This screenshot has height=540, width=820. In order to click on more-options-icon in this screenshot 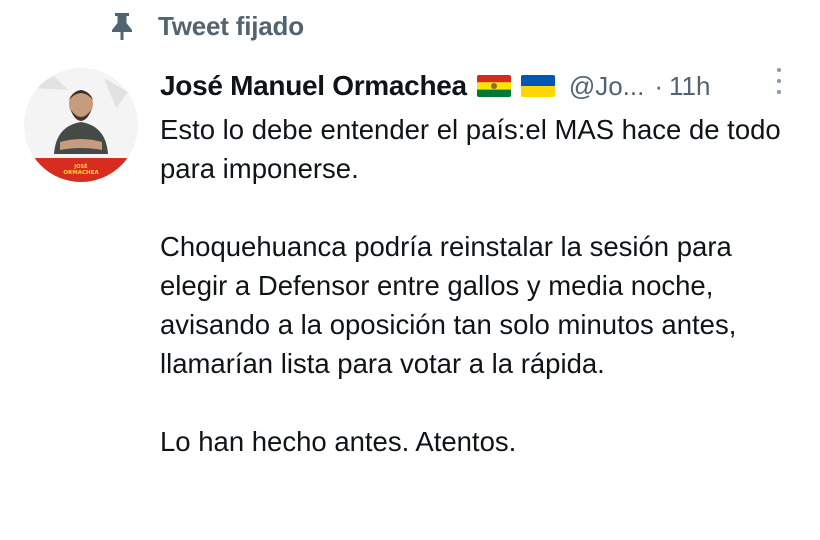, I will do `click(779, 81)`.